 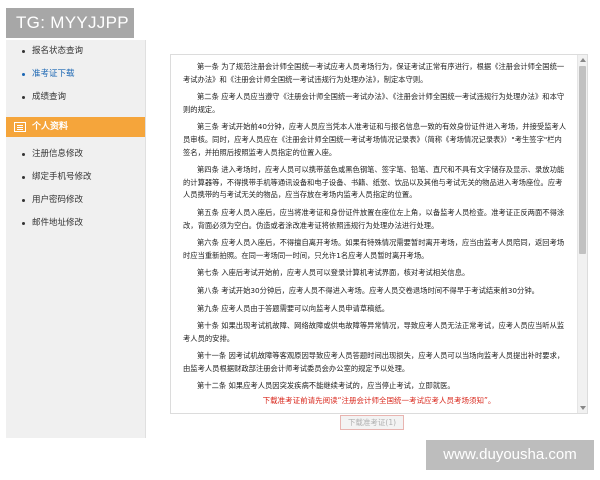 I want to click on sidebar-item-admission-download: 准考证下载, so click(x=75, y=74).